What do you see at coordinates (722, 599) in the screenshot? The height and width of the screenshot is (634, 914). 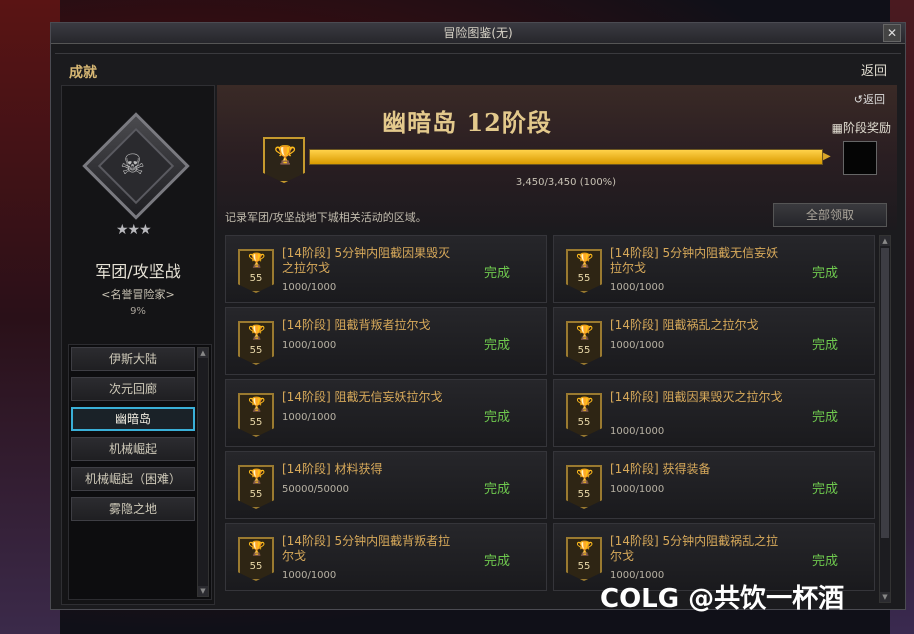 I see `watermark: COLG @共饮一杯酒` at bounding box center [722, 599].